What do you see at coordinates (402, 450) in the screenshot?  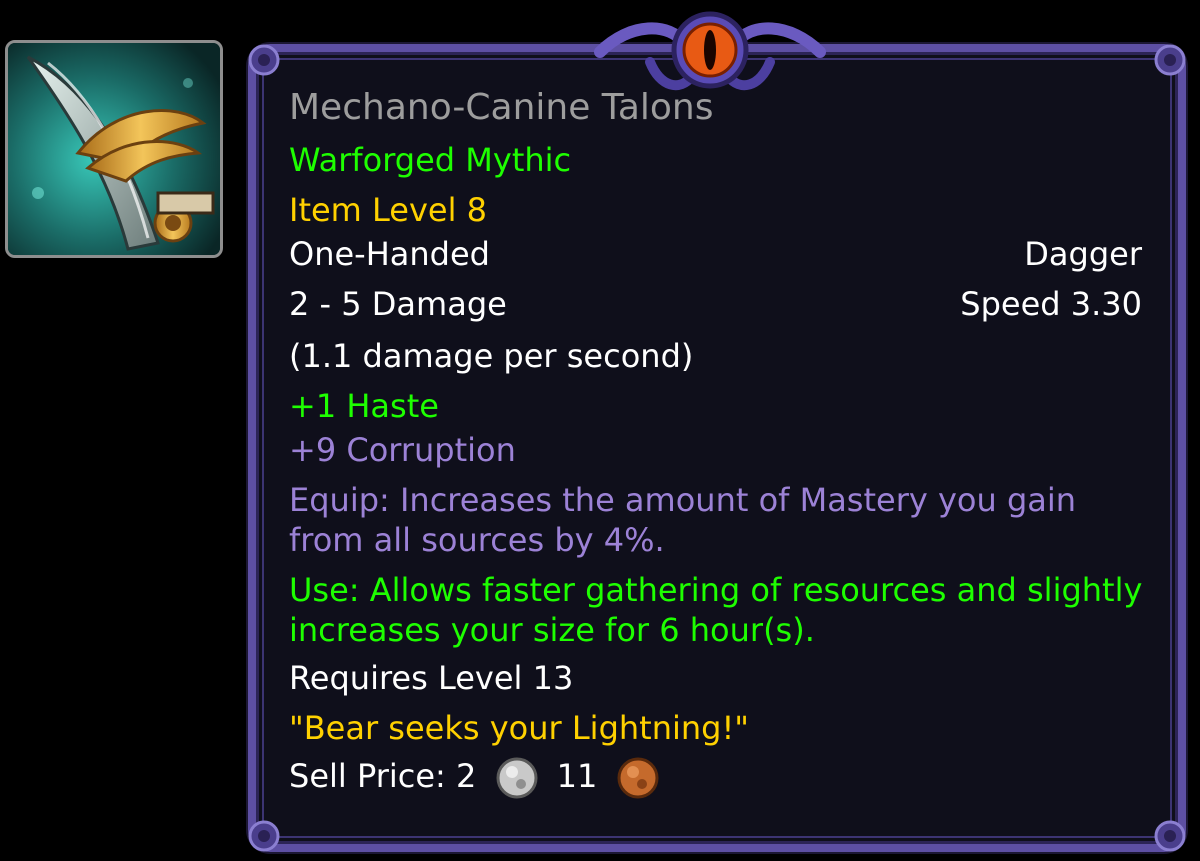 I see `stat-corruption: +9 Corruption` at bounding box center [402, 450].